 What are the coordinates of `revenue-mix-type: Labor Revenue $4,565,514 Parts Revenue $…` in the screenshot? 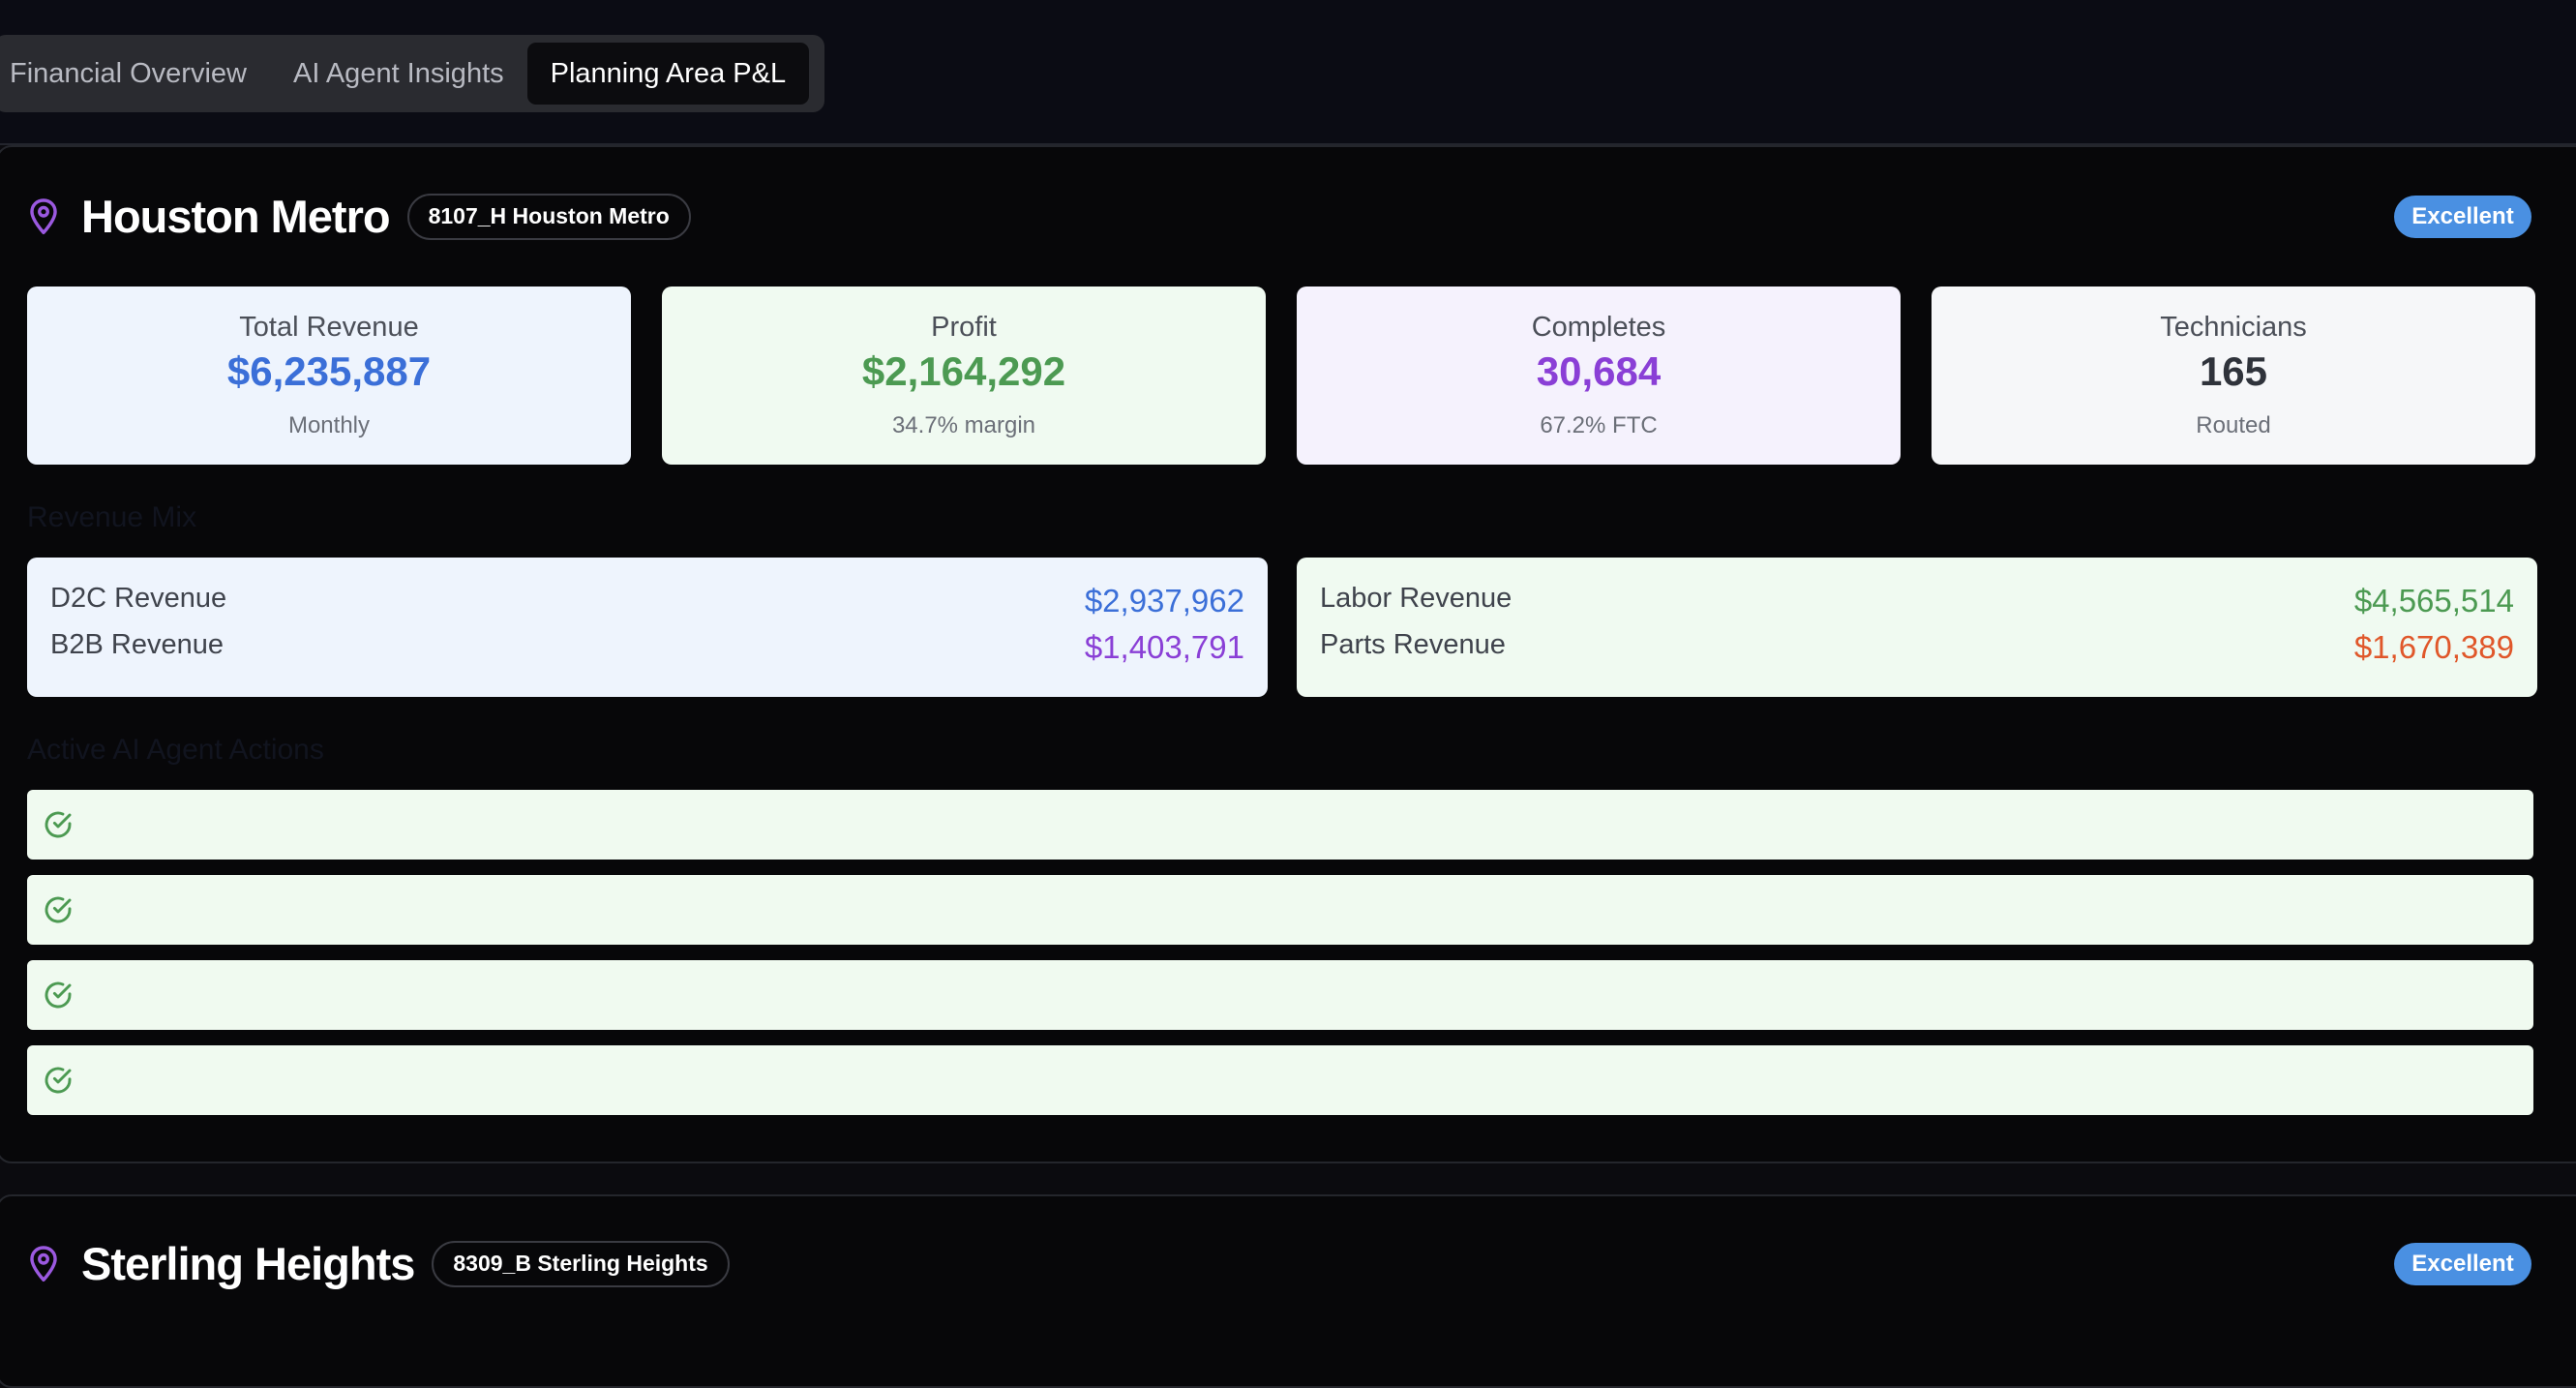 It's located at (1917, 627).